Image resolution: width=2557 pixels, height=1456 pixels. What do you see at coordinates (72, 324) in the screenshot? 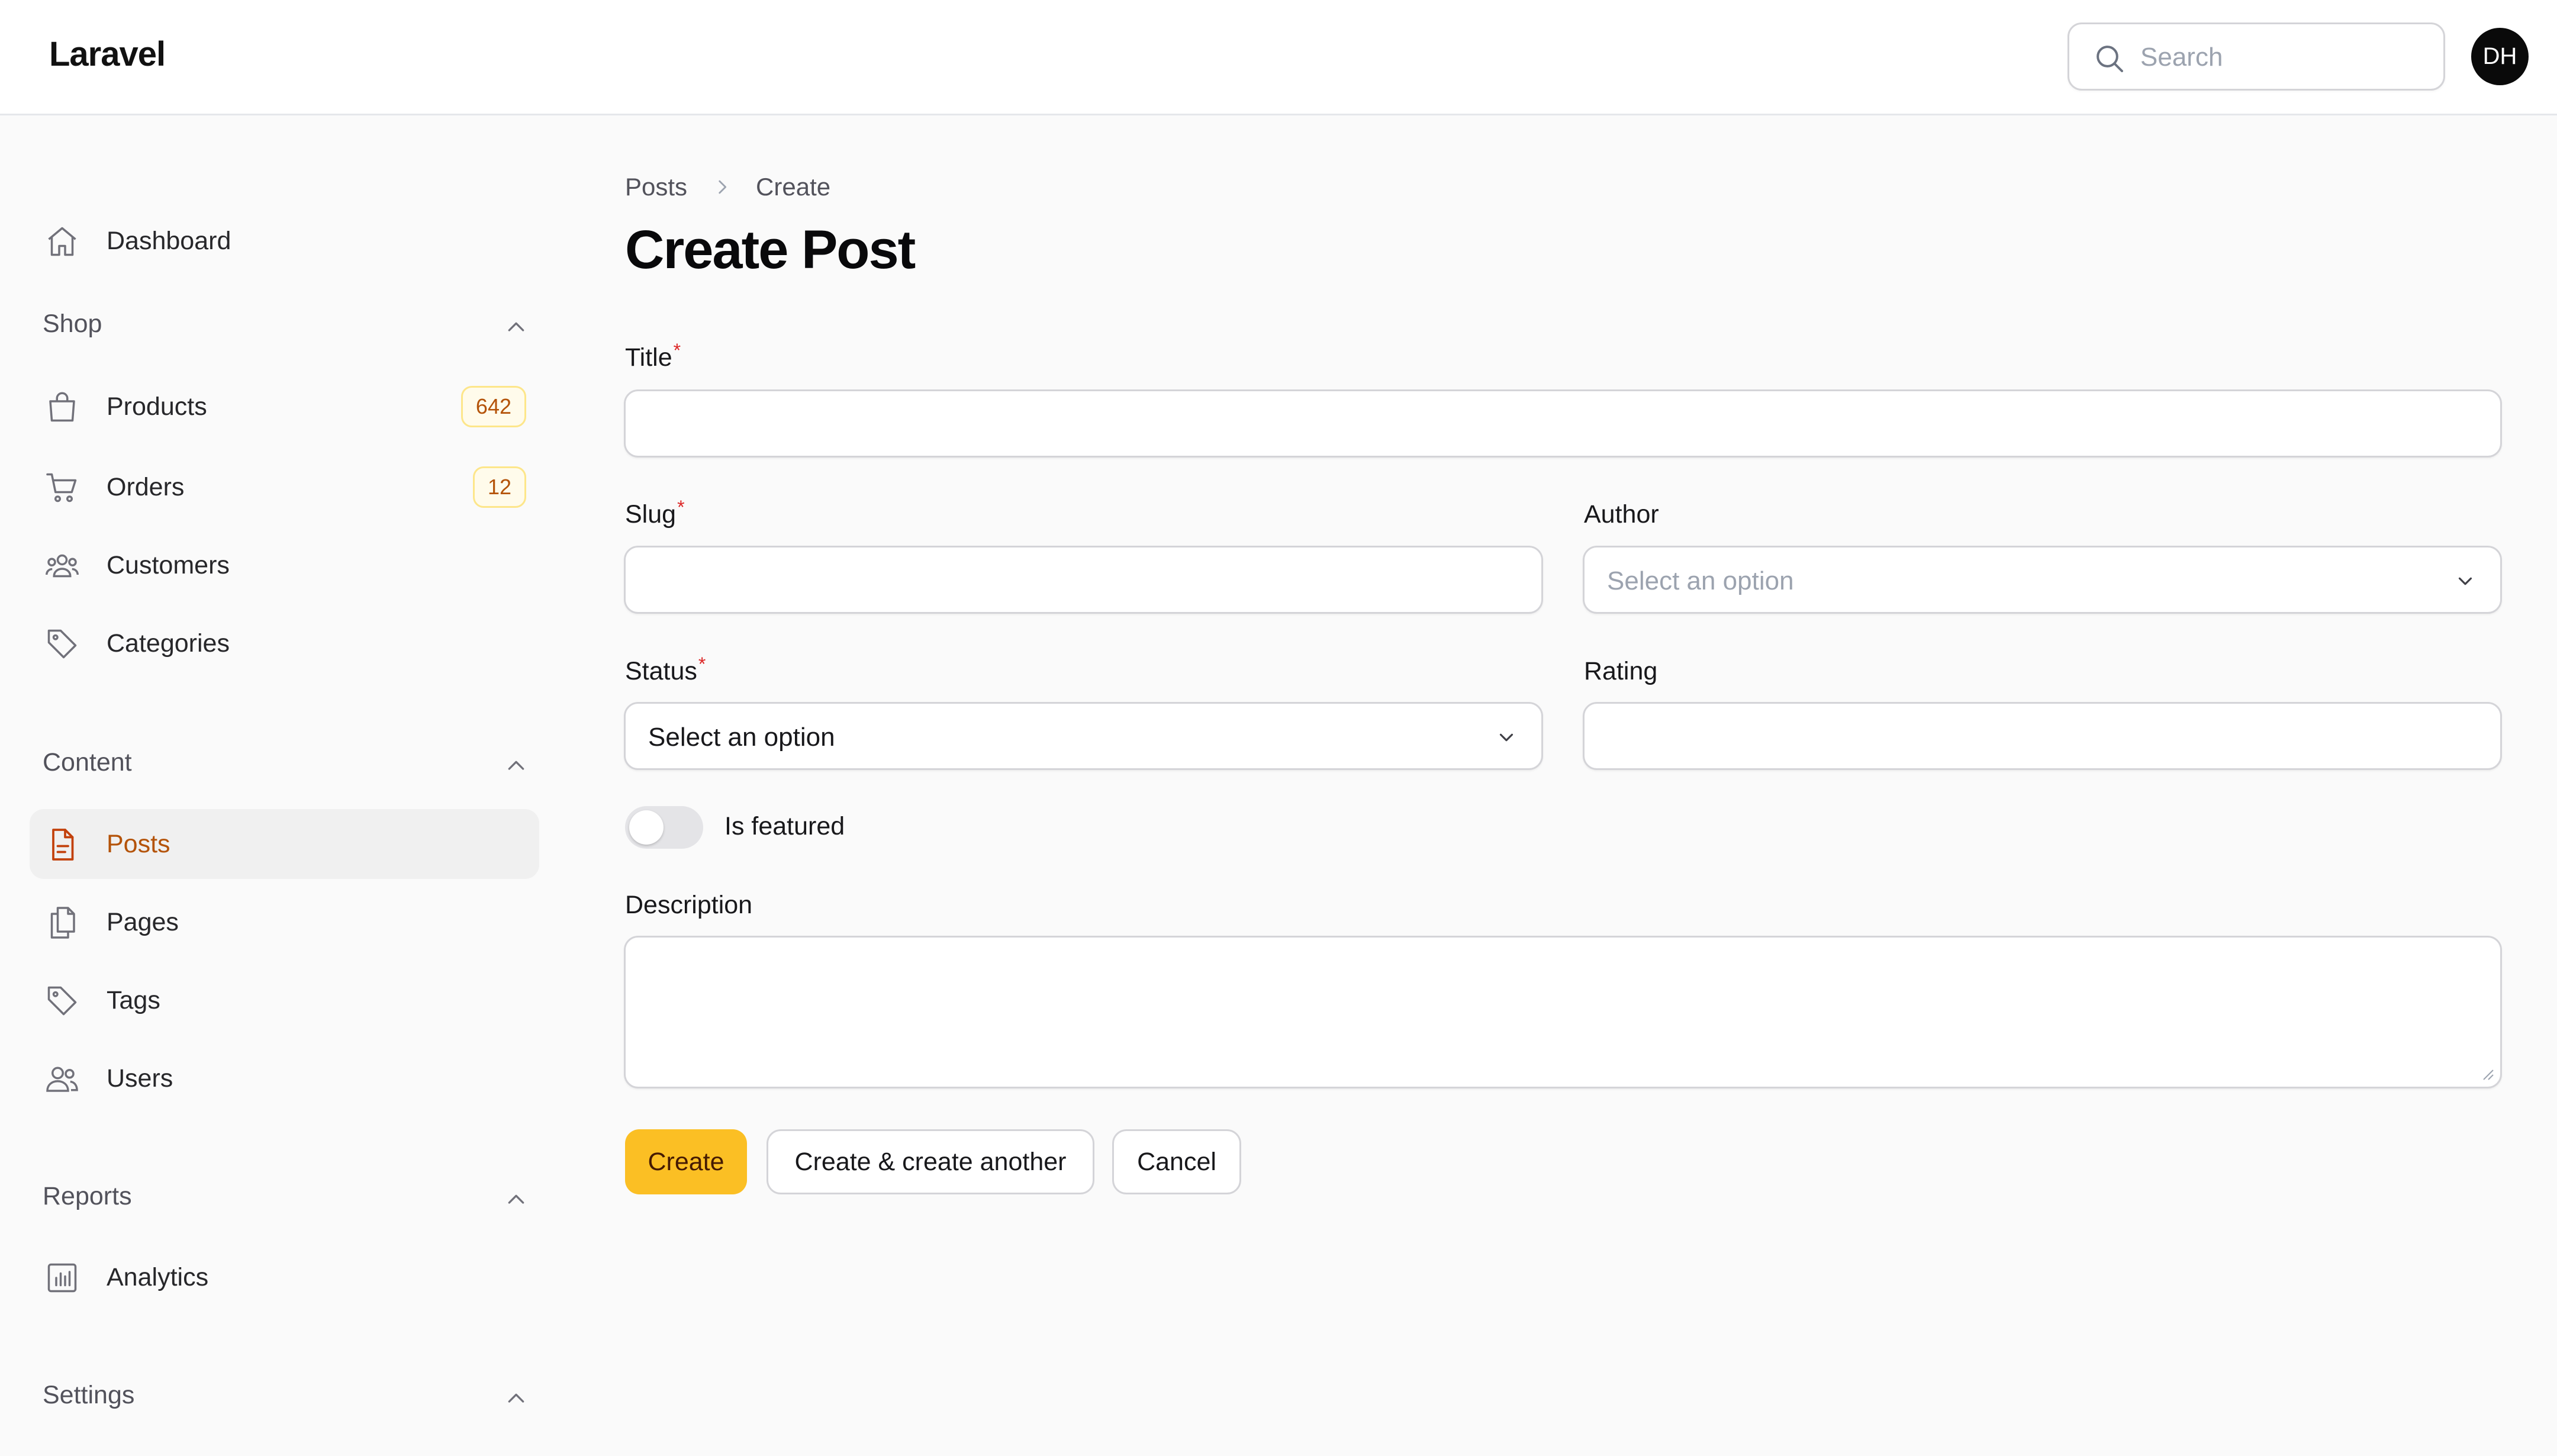
I see `sidebar-group-label: Shop` at bounding box center [72, 324].